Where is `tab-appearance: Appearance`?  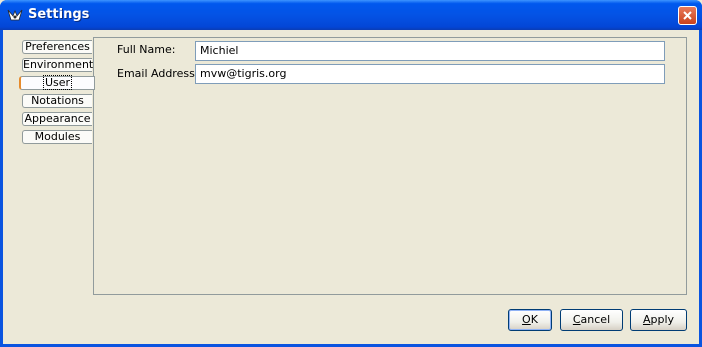
tab-appearance: Appearance is located at coordinates (57, 119).